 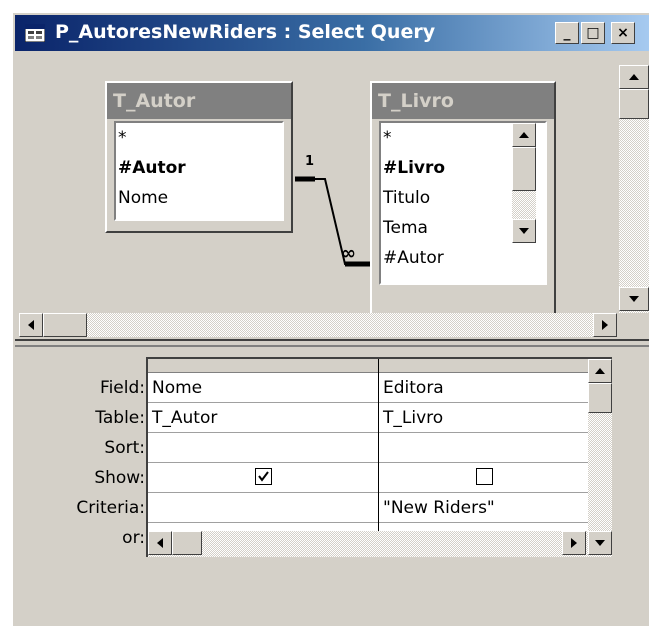 What do you see at coordinates (263, 508) in the screenshot?
I see `criteria-cell` at bounding box center [263, 508].